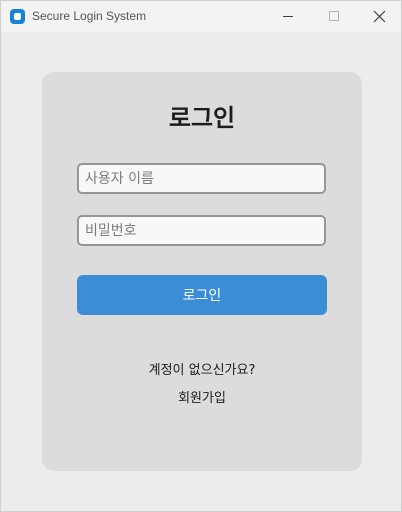 The height and width of the screenshot is (512, 402). Describe the element at coordinates (201, 178) in the screenshot. I see `username-input` at that location.